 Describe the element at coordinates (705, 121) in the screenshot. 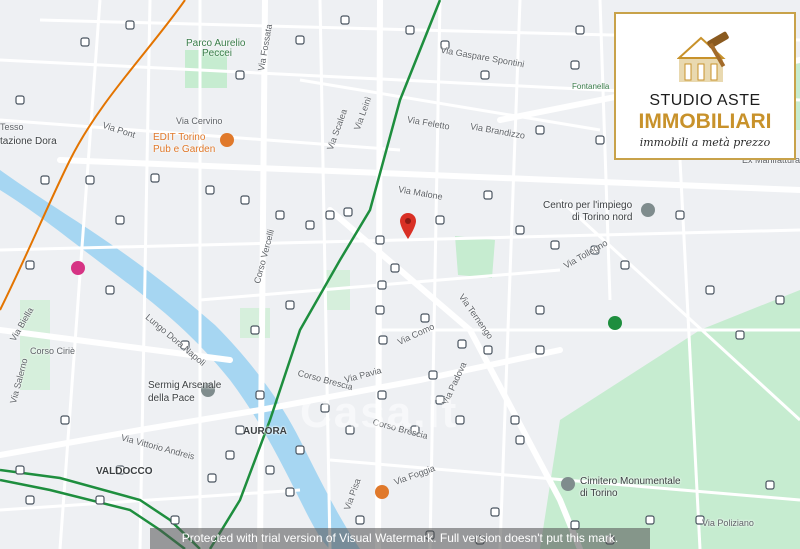

I see `logo-line-2: IMMOBILIARI` at that location.